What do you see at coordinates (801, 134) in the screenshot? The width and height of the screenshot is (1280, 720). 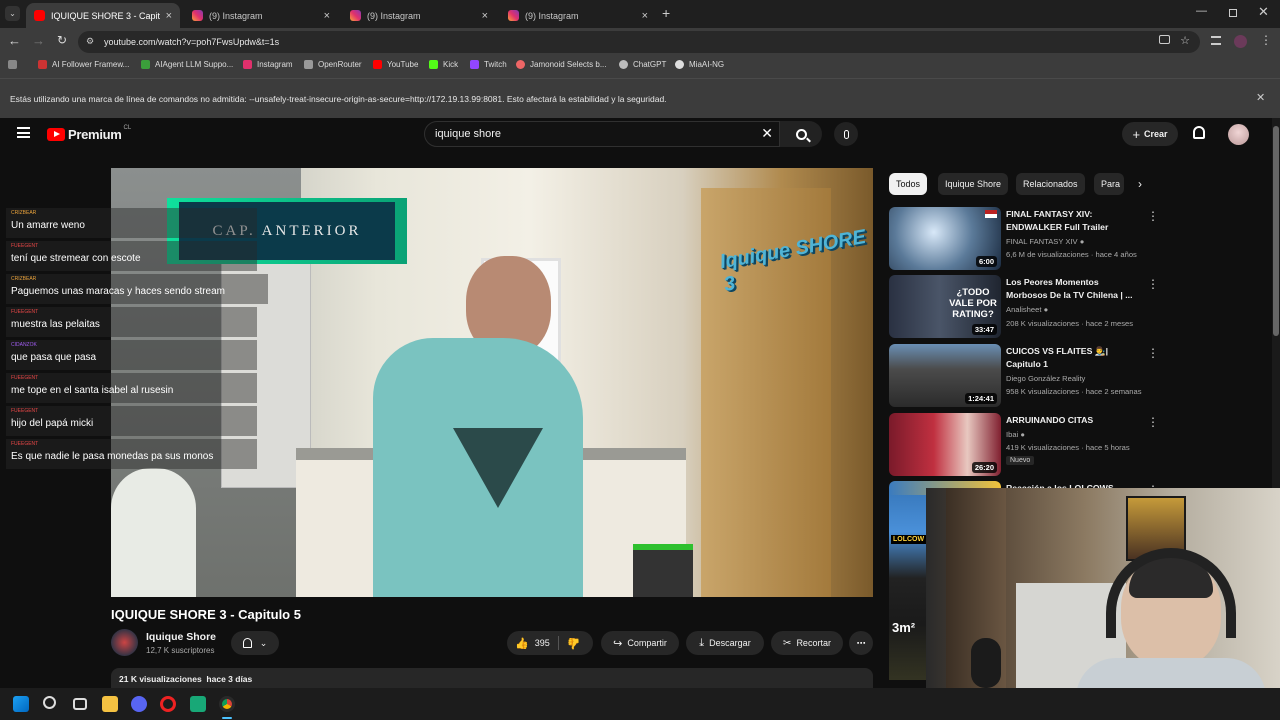 I see `search-button` at bounding box center [801, 134].